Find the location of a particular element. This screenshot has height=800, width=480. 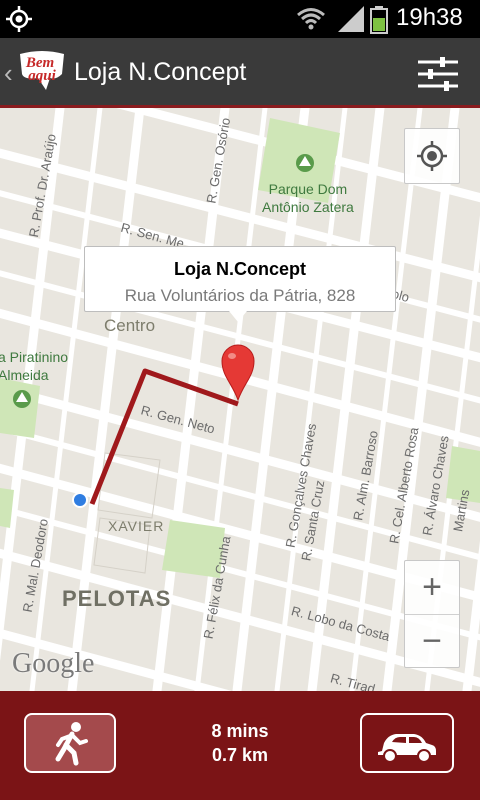

walk-mode-button is located at coordinates (70, 743).